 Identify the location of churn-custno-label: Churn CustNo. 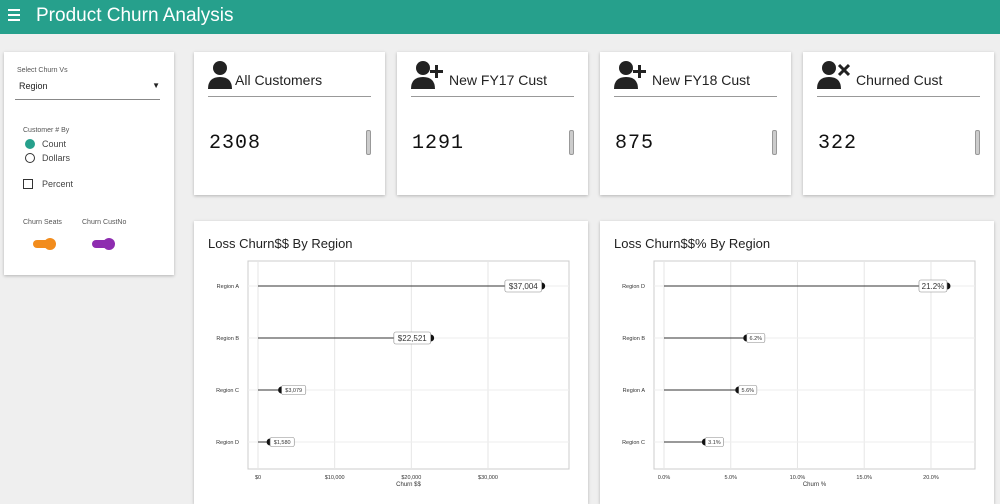
(104, 222).